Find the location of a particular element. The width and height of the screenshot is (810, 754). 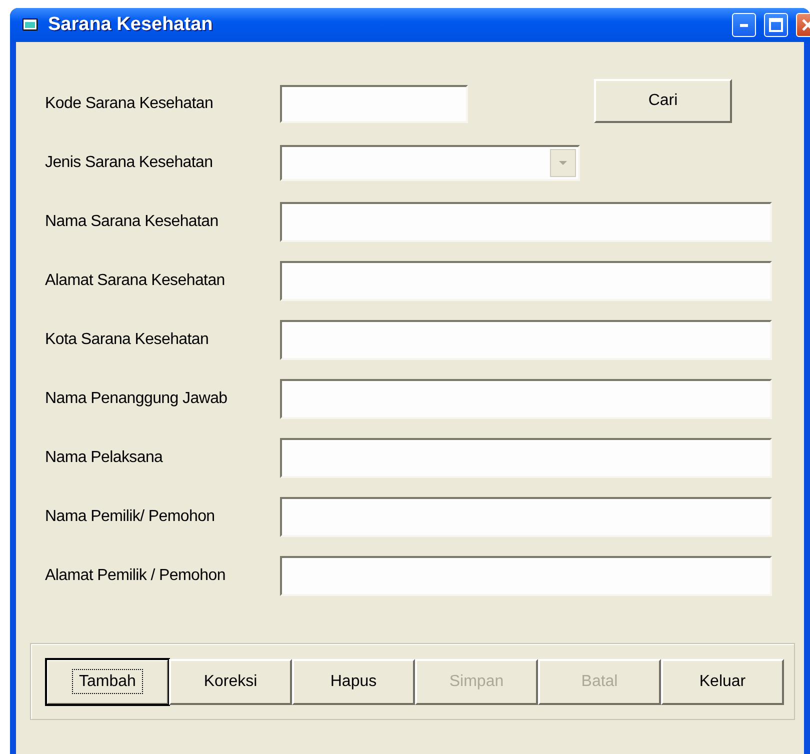

field-label: Nama Sarana Kesehatan is located at coordinates (132, 221).